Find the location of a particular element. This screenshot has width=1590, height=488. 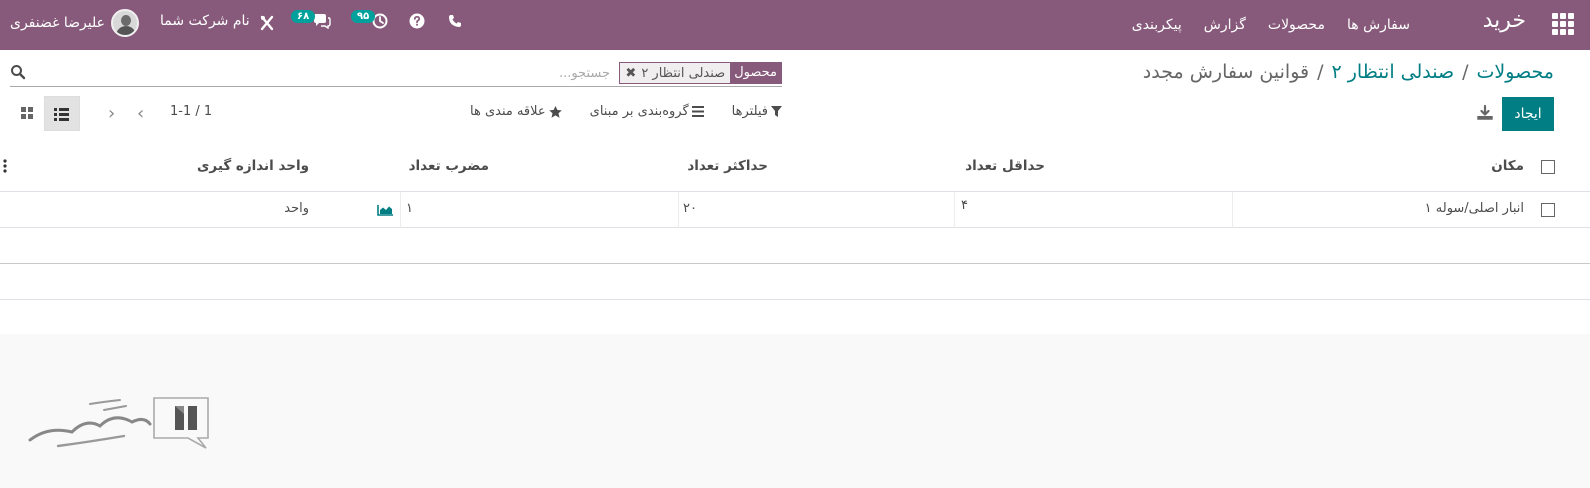

breadcrumb-products: محصولات is located at coordinates (1515, 72).